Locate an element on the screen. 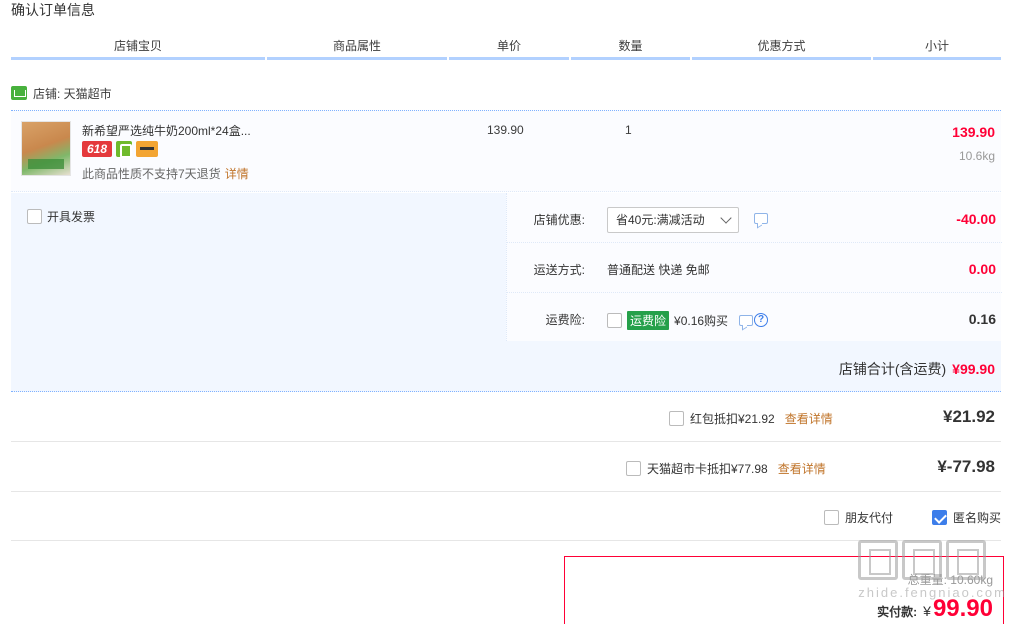 Image resolution: width=1015 pixels, height=624 pixels. shipping-insurance-label: 运费险: is located at coordinates (565, 320).